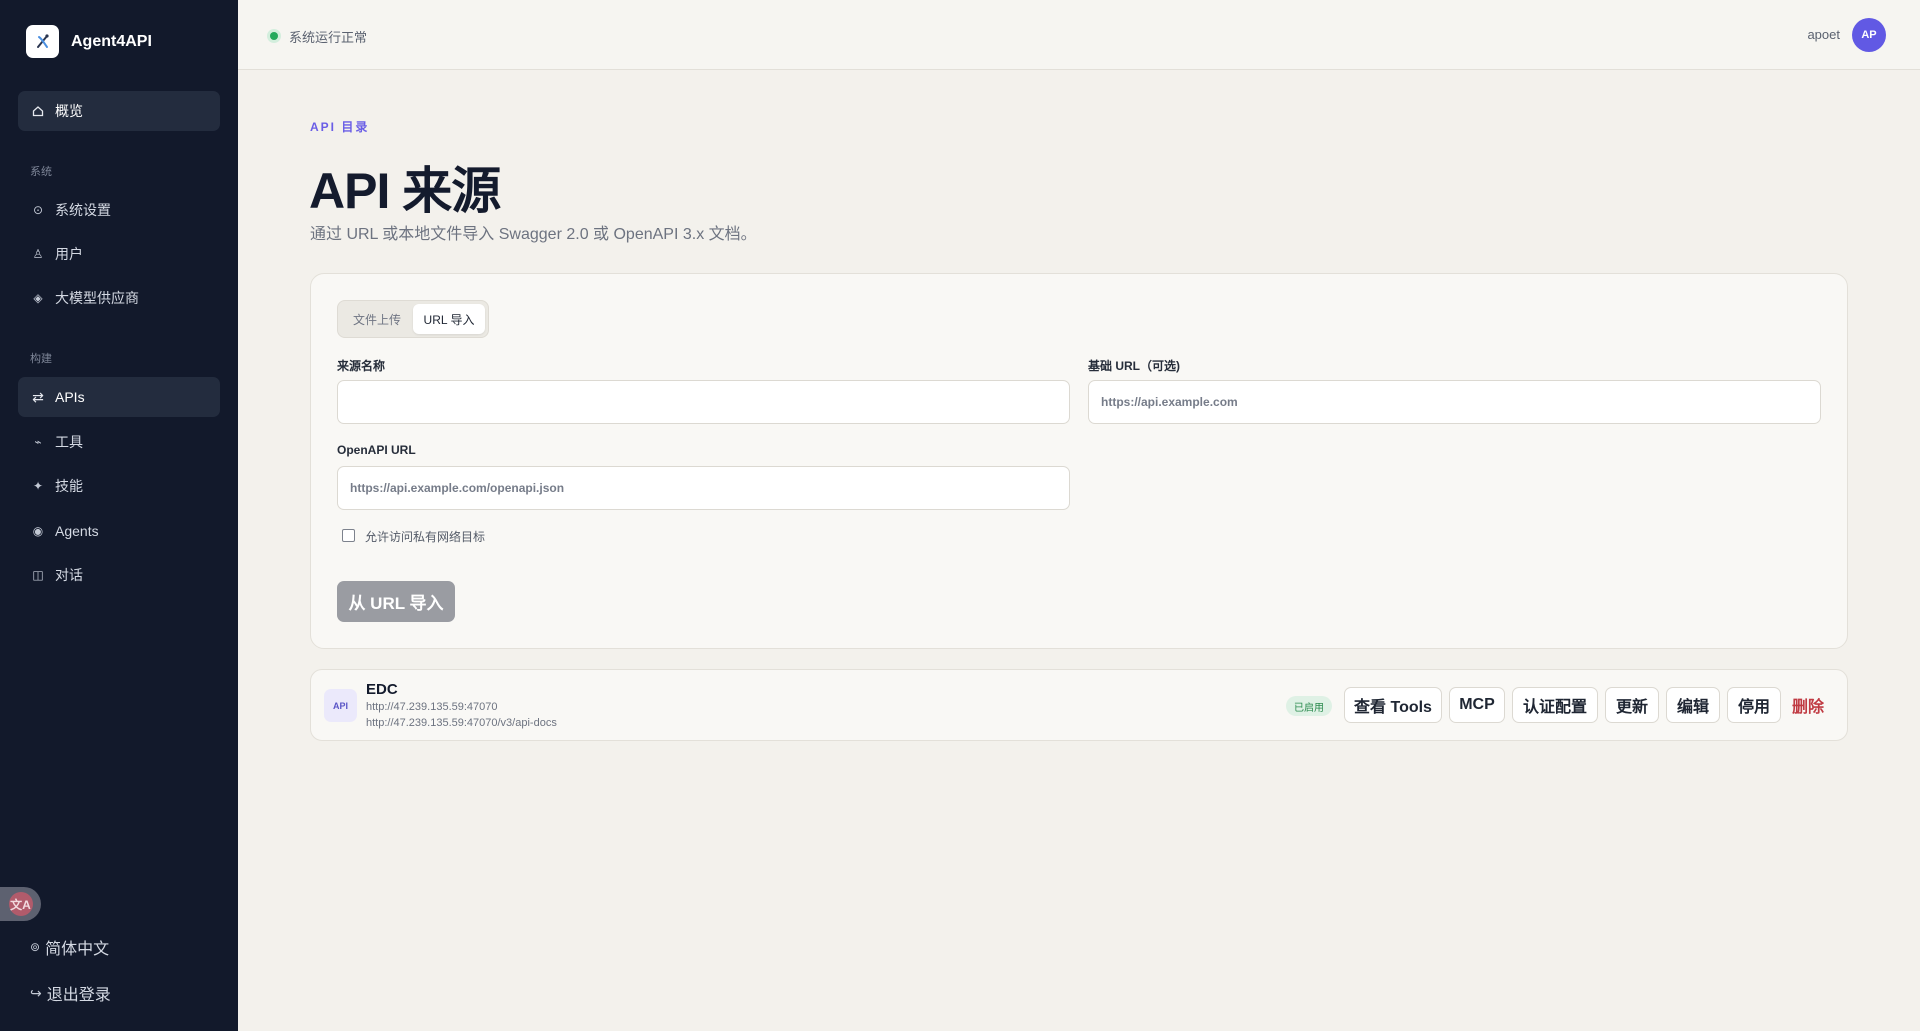 Image resolution: width=1920 pixels, height=1031 pixels. Describe the element at coordinates (38, 111) in the screenshot. I see `home-icon` at that location.